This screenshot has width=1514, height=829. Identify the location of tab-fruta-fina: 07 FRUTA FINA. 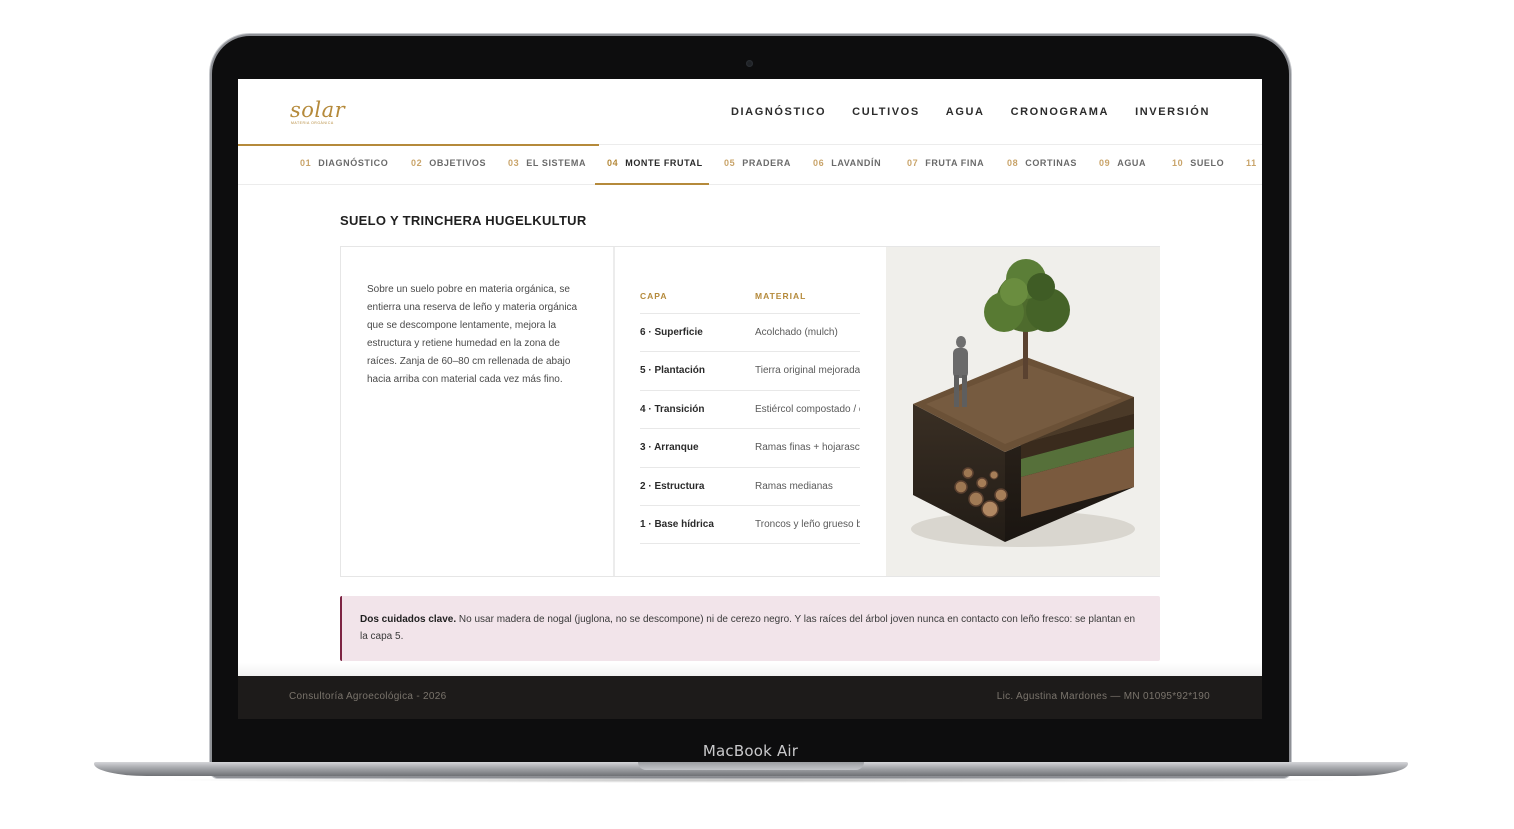
(945, 163).